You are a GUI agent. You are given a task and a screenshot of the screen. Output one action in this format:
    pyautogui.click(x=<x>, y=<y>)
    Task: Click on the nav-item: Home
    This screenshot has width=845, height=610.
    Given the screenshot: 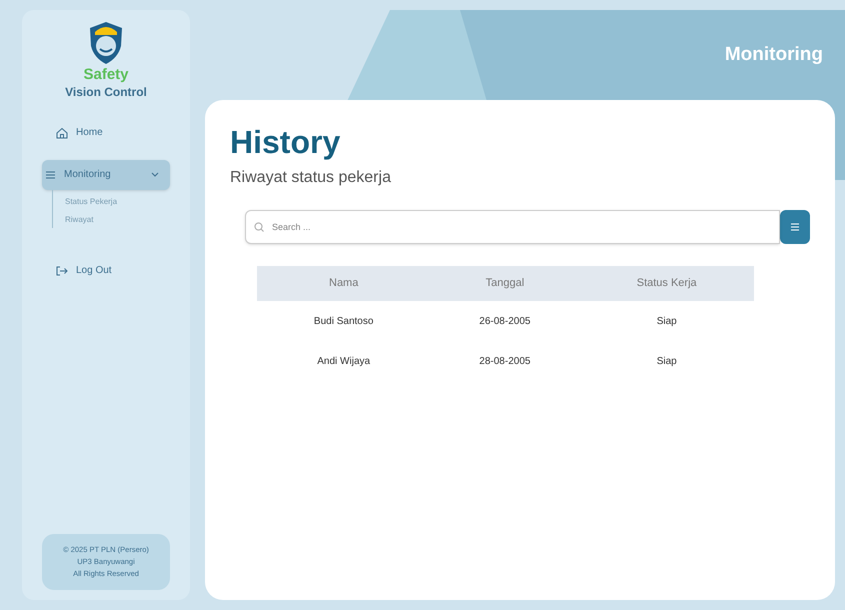 What is the action you would take?
    pyautogui.click(x=106, y=133)
    